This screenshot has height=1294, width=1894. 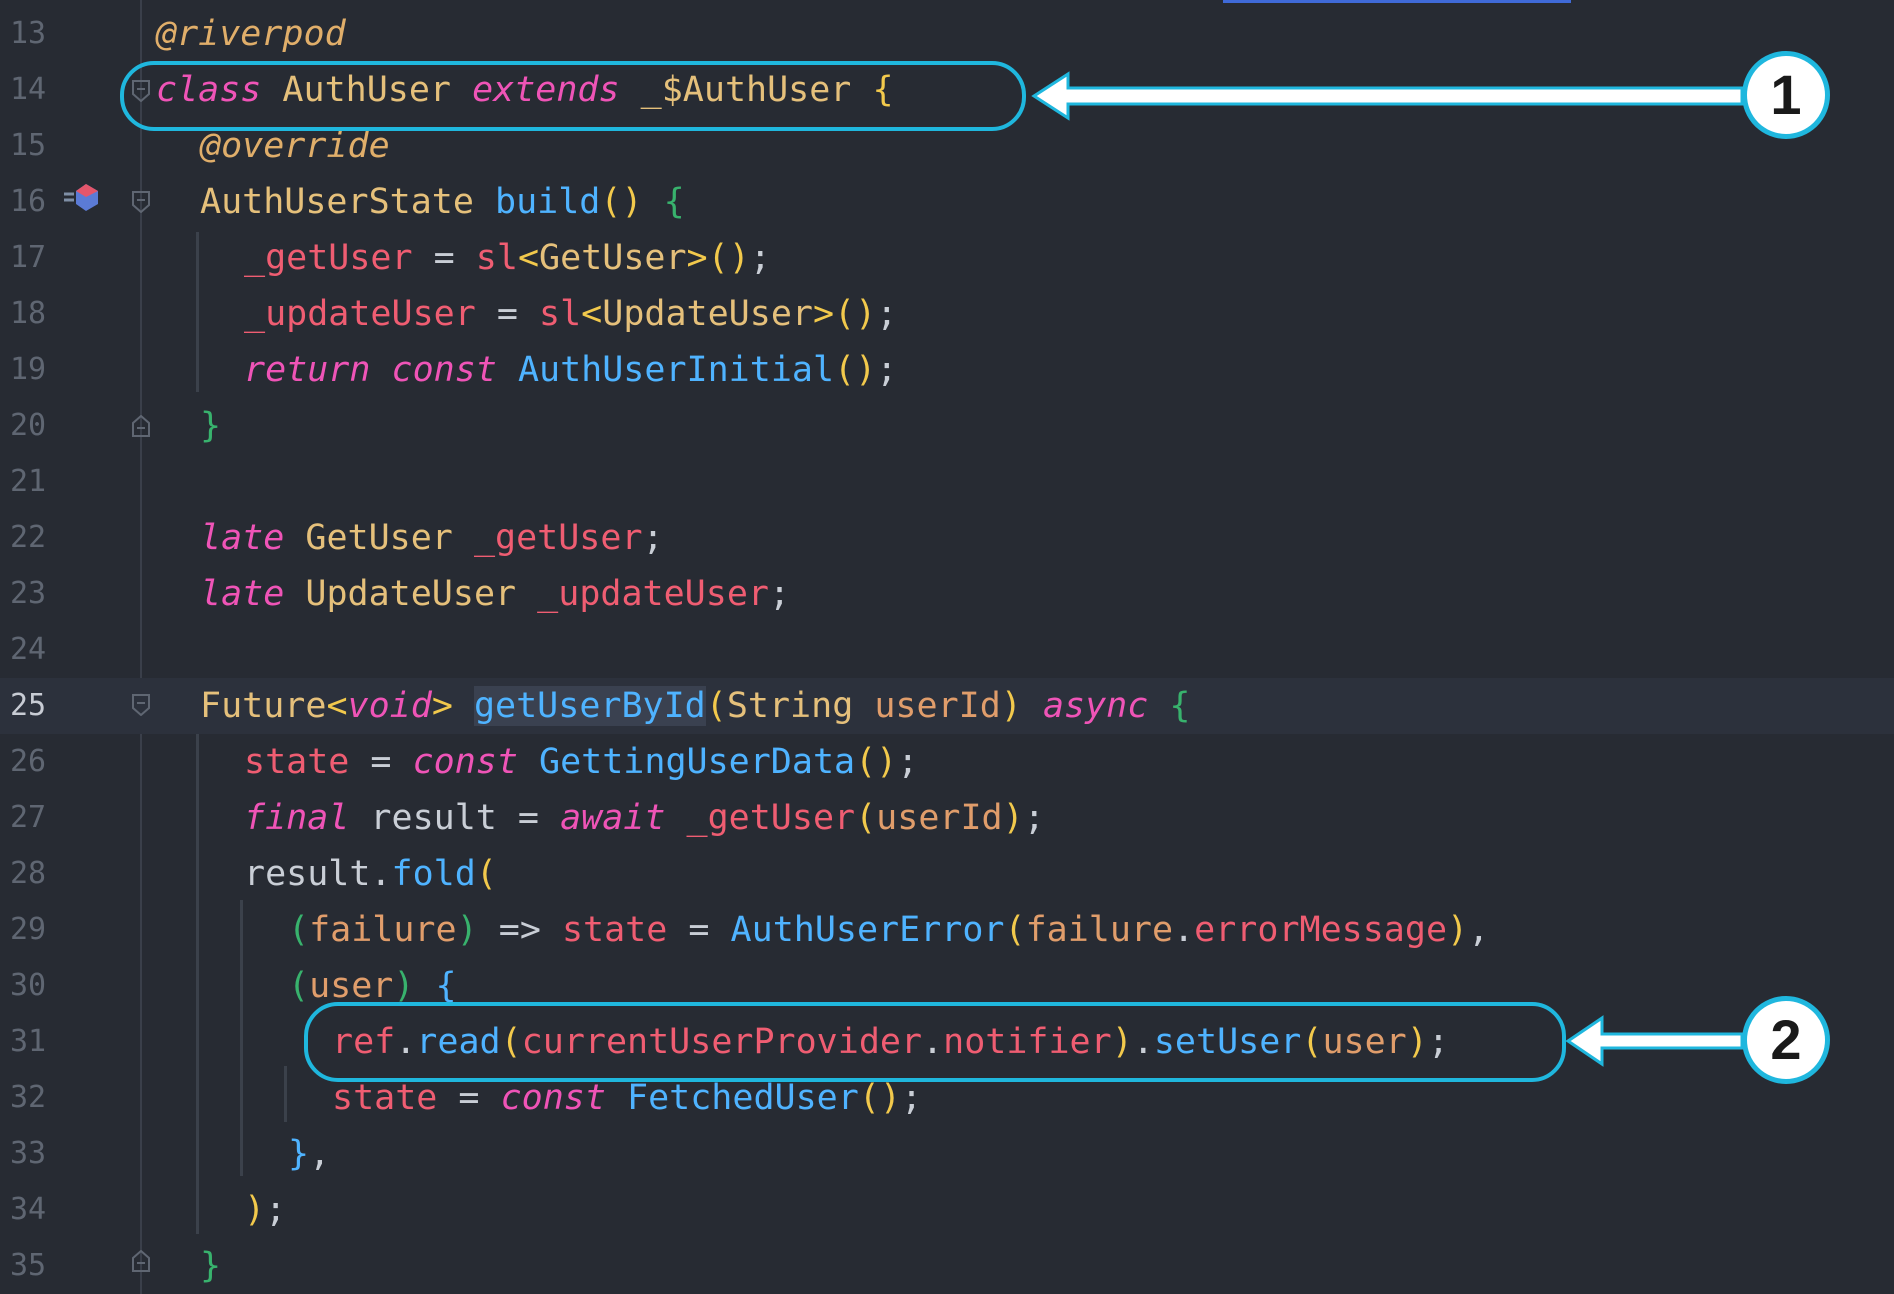 What do you see at coordinates (1786, 1040) in the screenshot?
I see `callout-badge-2: 2` at bounding box center [1786, 1040].